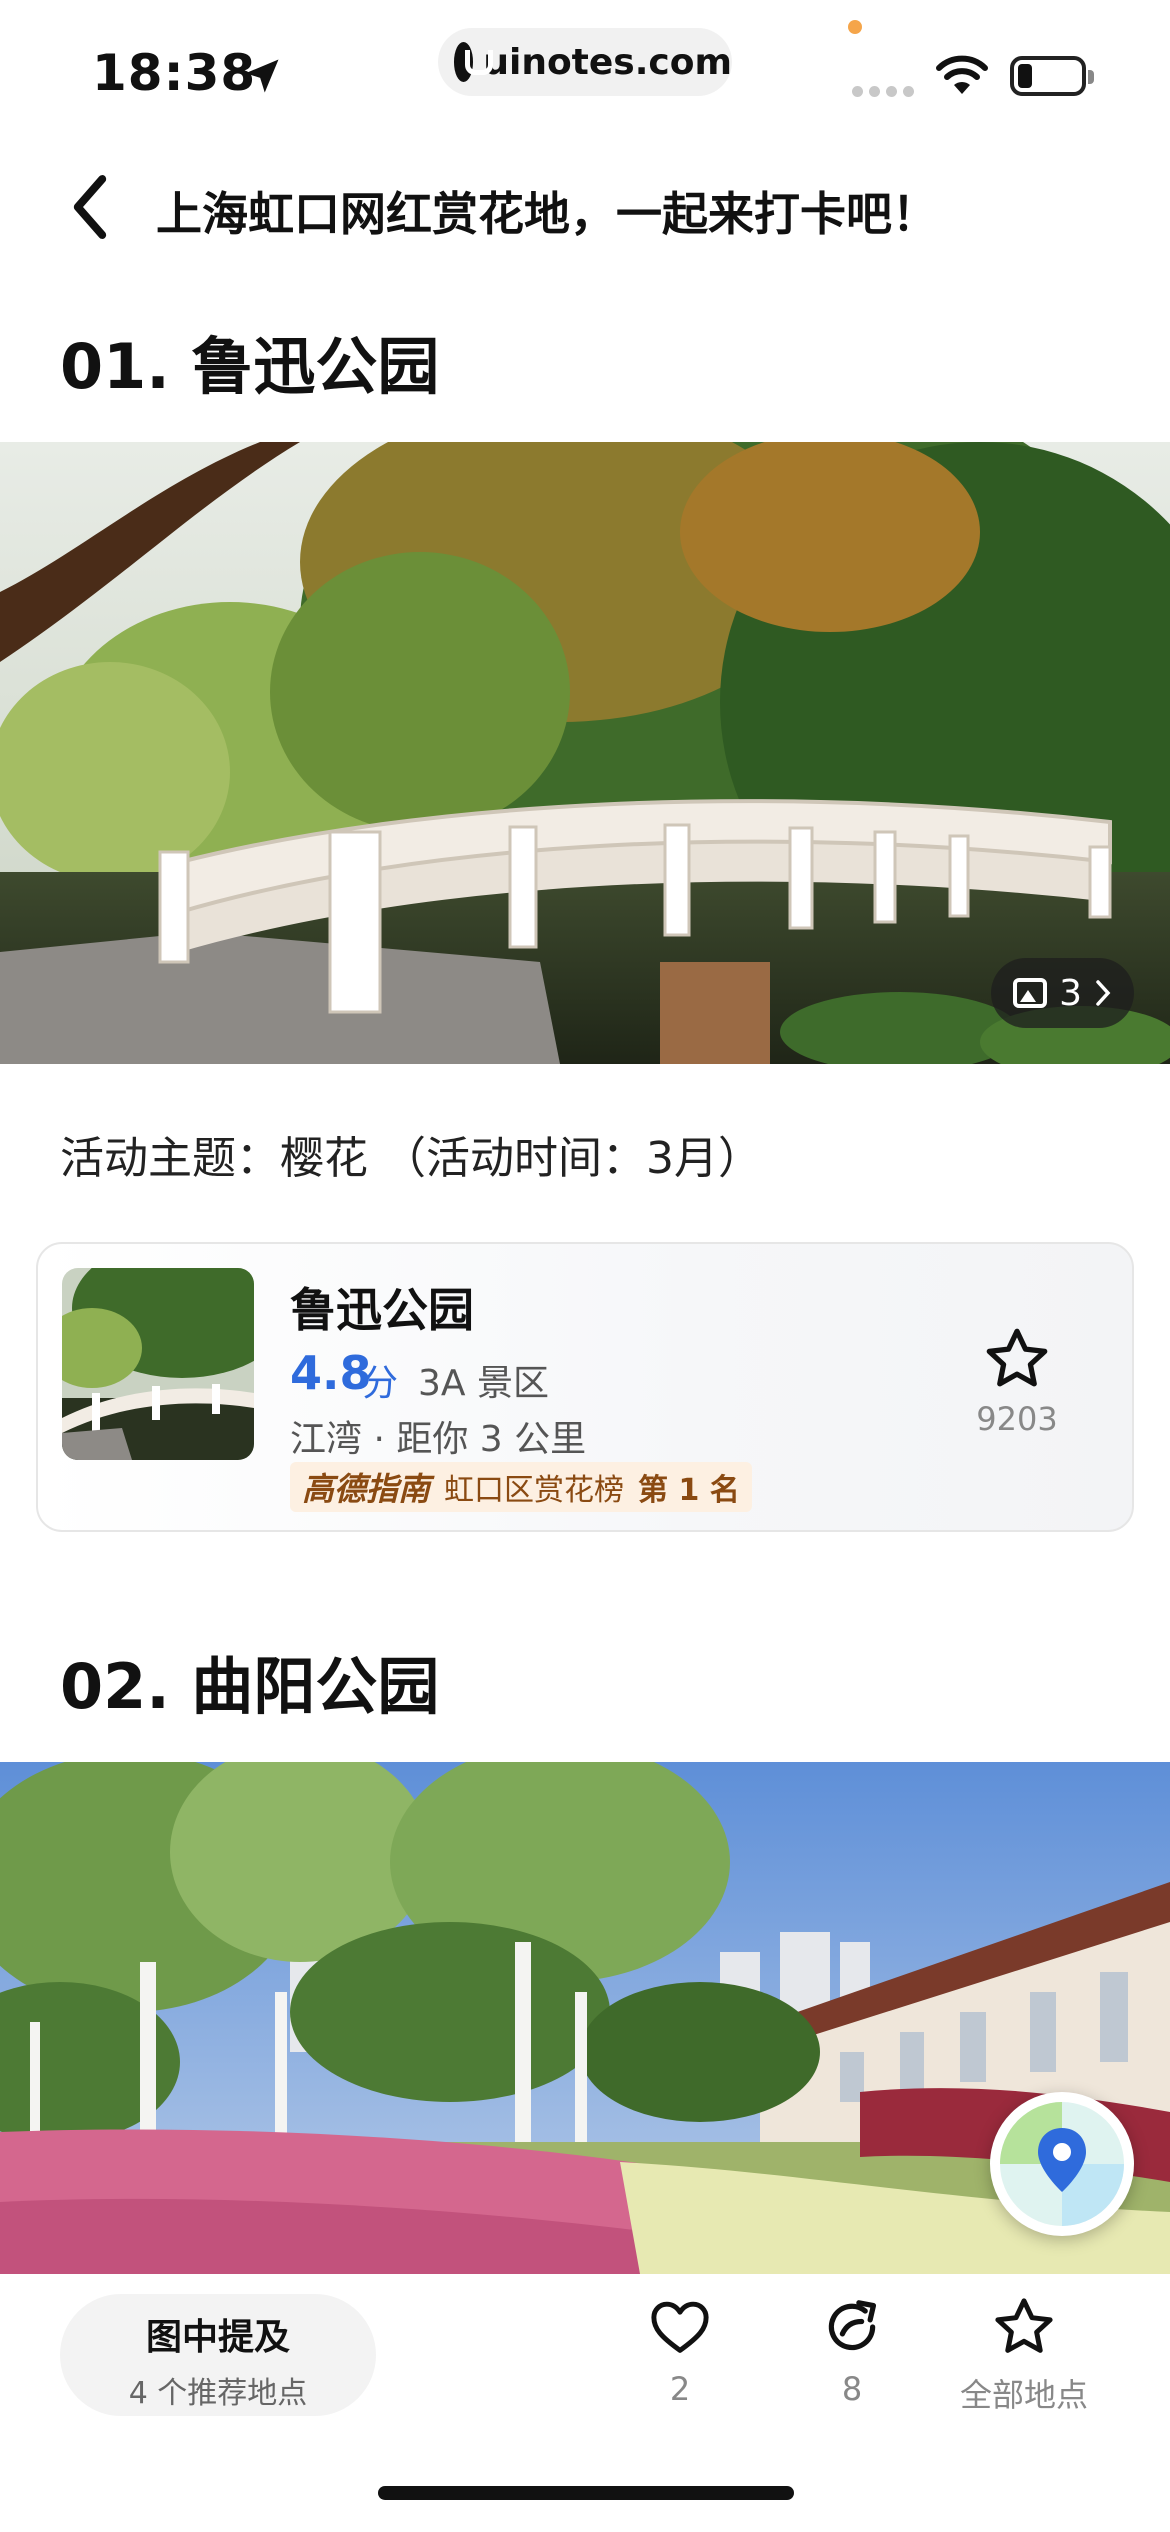 This screenshot has width=1170, height=2532. What do you see at coordinates (380, 1383) in the screenshot?
I see `poi-score-unit: 分` at bounding box center [380, 1383].